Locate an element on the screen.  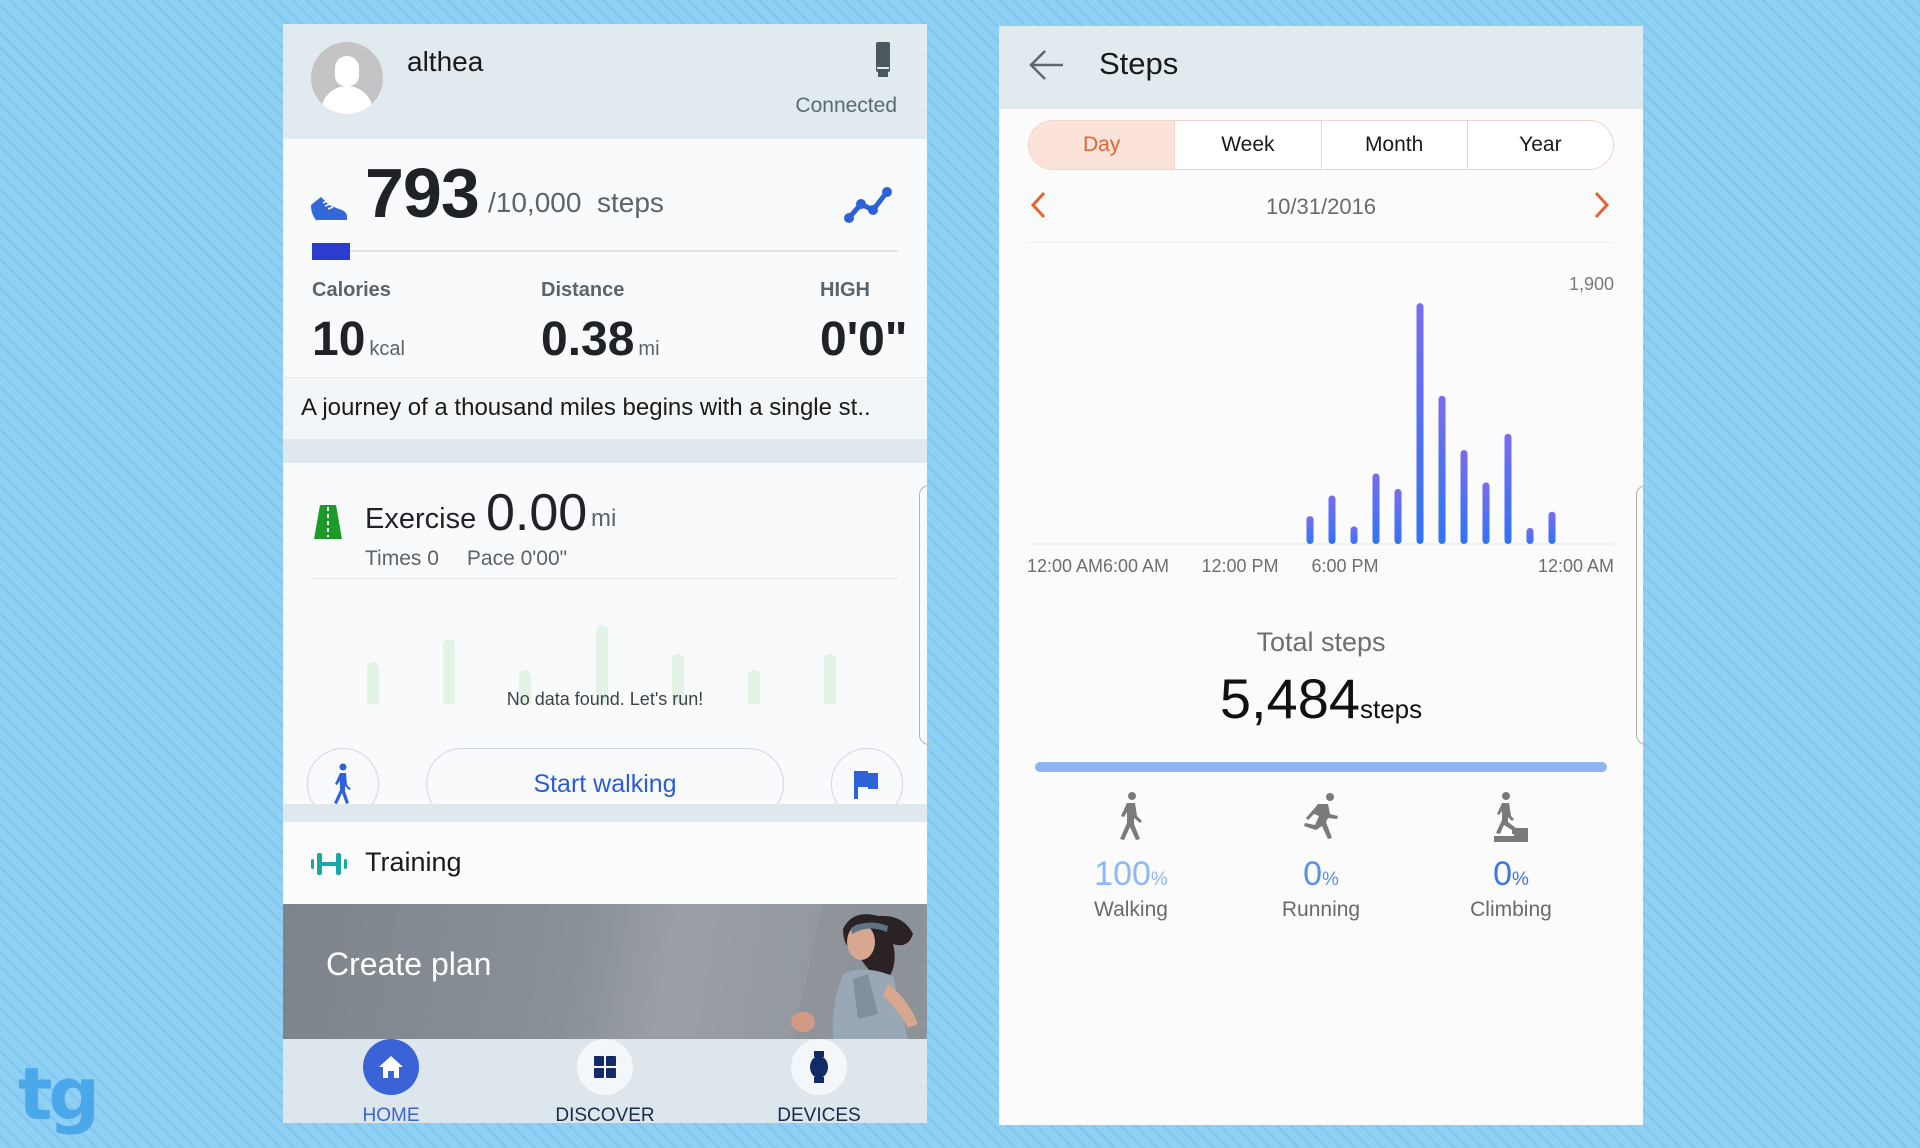
stat-label: Distance is located at coordinates (583, 290).